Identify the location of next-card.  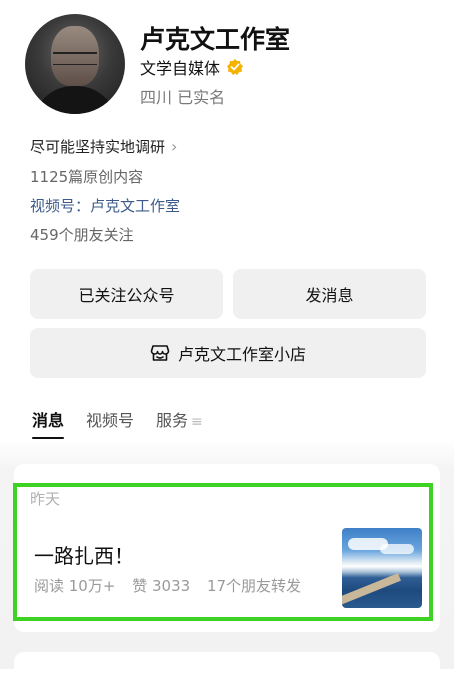
(227, 672).